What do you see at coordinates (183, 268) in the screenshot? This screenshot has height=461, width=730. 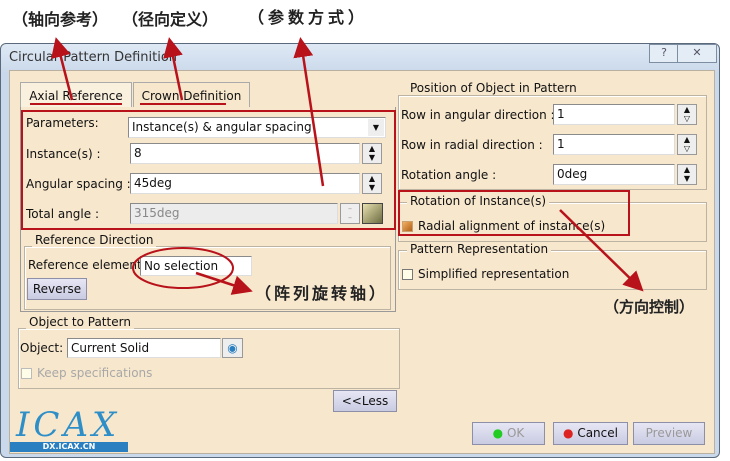 I see `annotation-ellipse` at bounding box center [183, 268].